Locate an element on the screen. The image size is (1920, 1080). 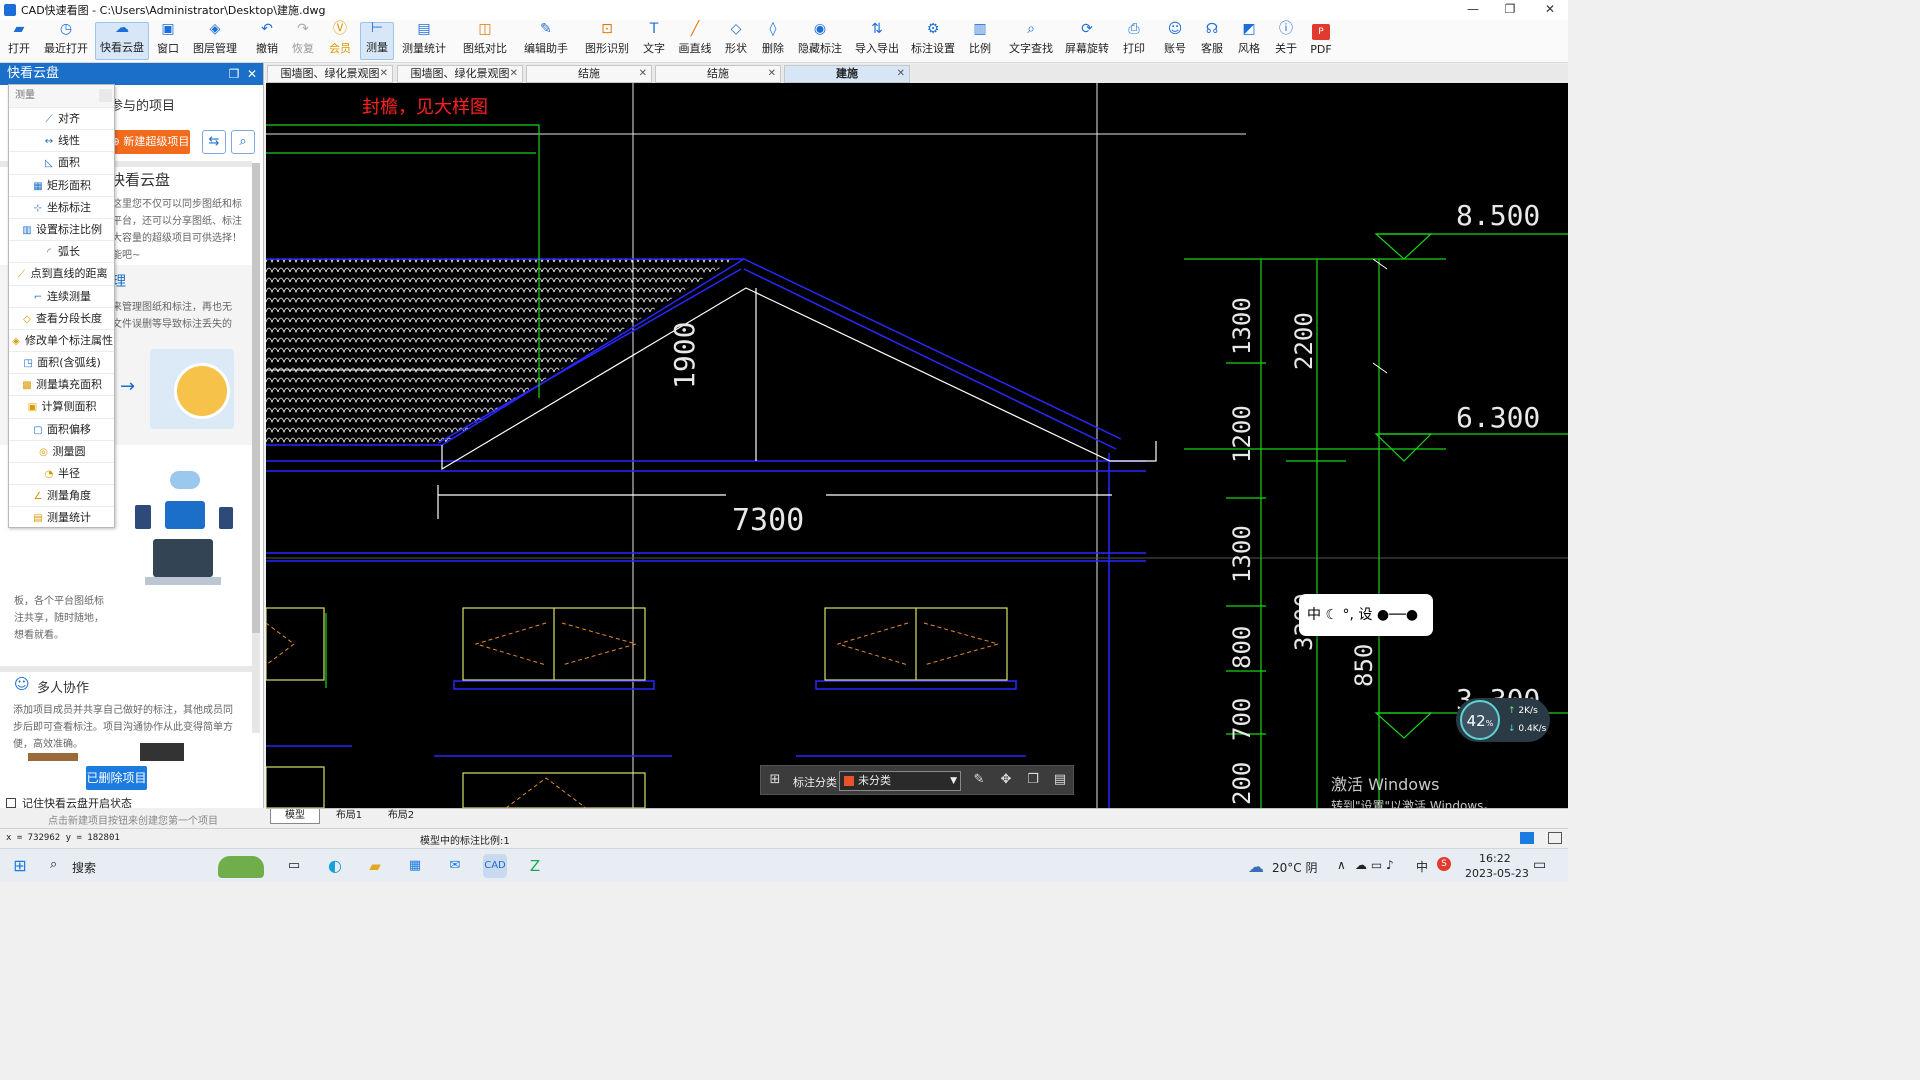
paste-icon: ▤ is located at coordinates (1060, 780).